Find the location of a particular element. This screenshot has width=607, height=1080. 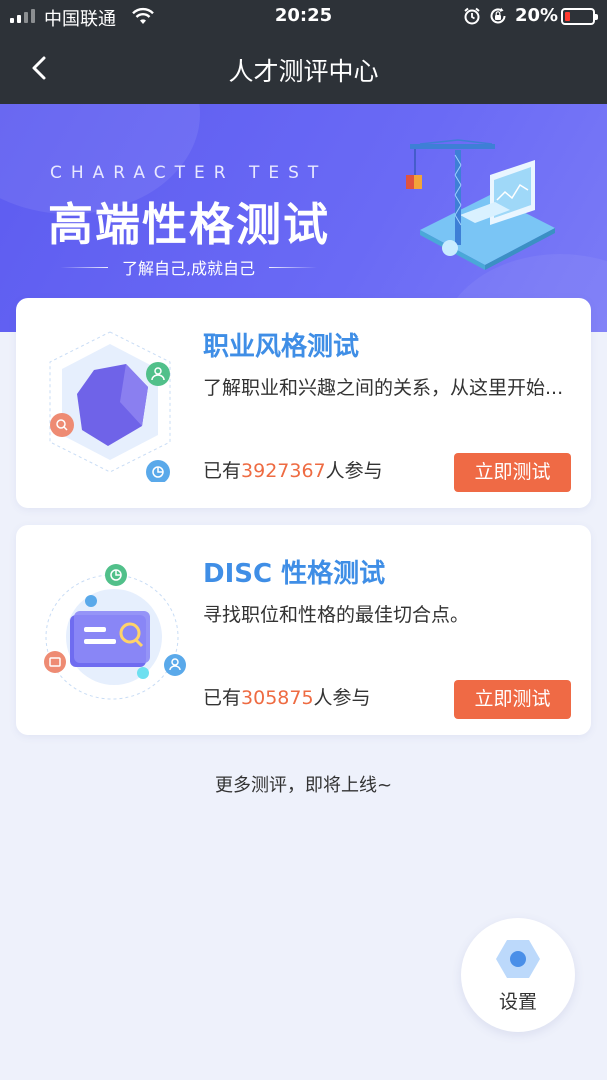

battery-level-fill is located at coordinates (567, 16).